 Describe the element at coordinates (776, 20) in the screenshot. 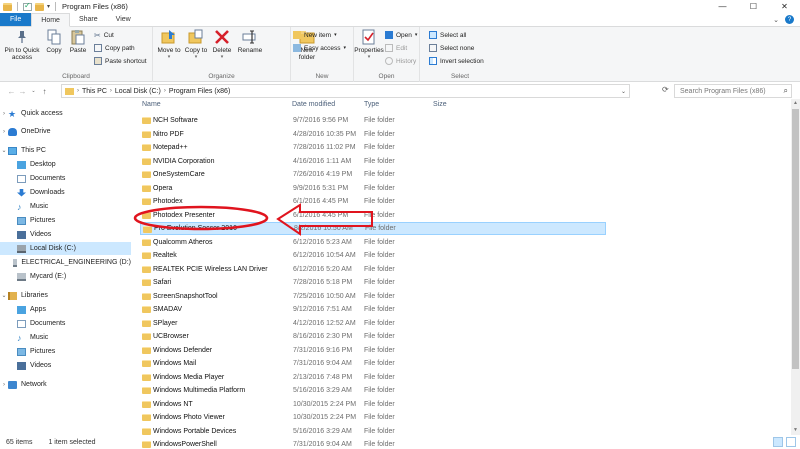

I see `expand-ribbon-chevron-icon: ⌄` at that location.